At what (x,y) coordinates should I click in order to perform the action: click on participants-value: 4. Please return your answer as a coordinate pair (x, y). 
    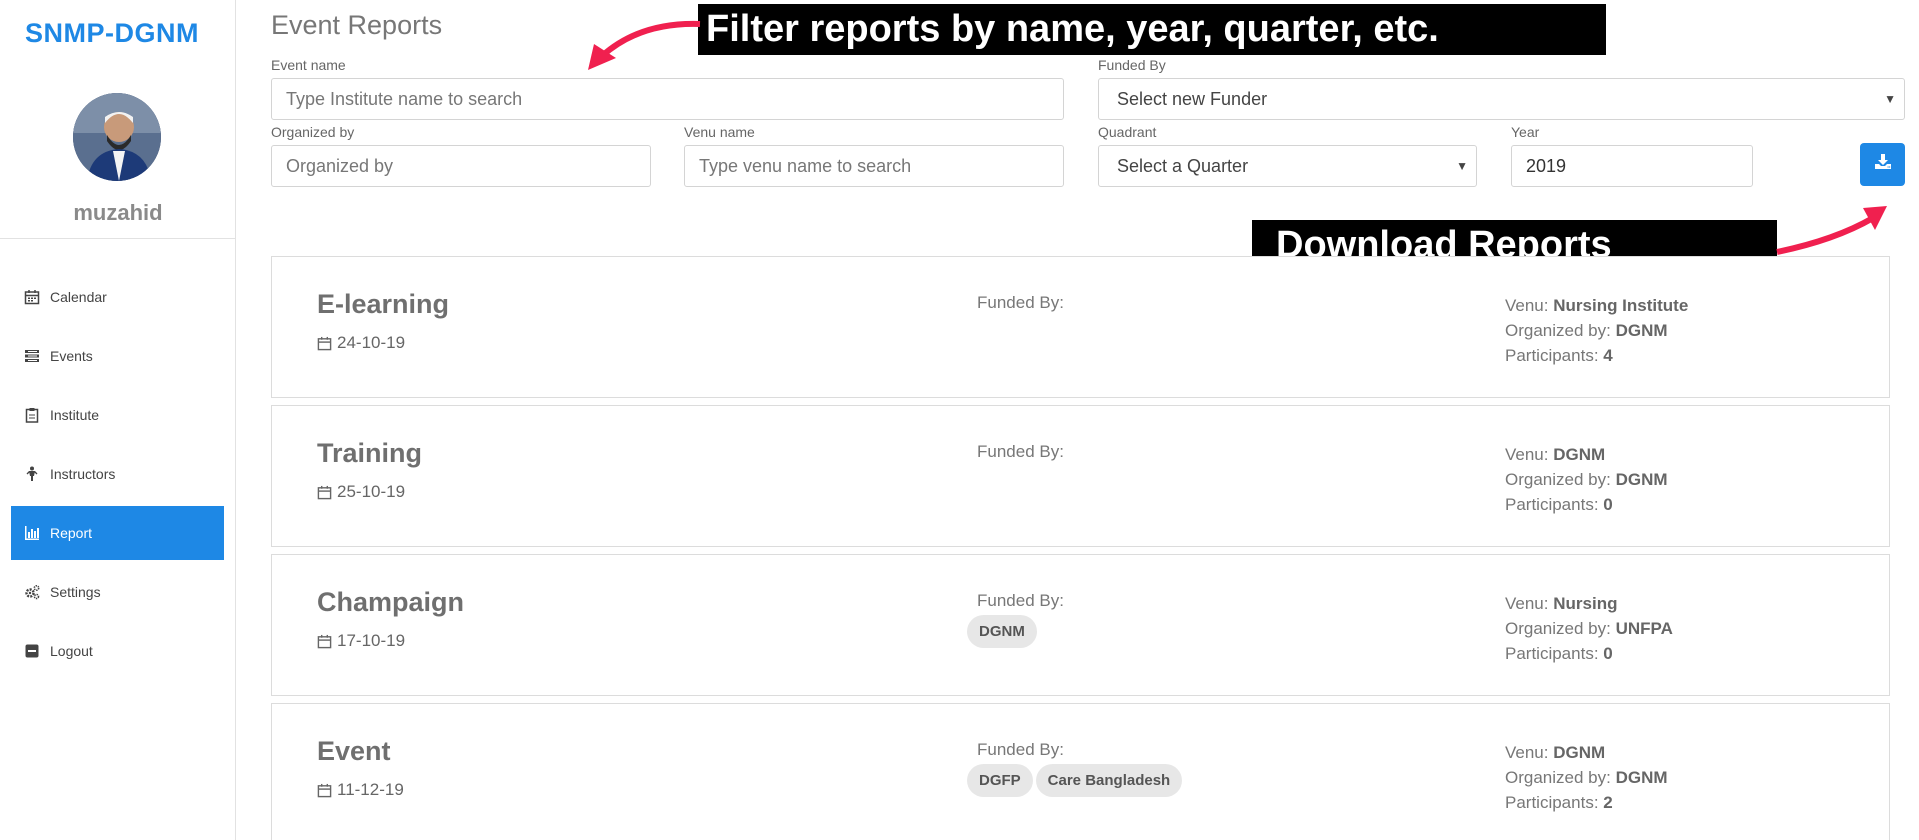
    Looking at the image, I should click on (1608, 355).